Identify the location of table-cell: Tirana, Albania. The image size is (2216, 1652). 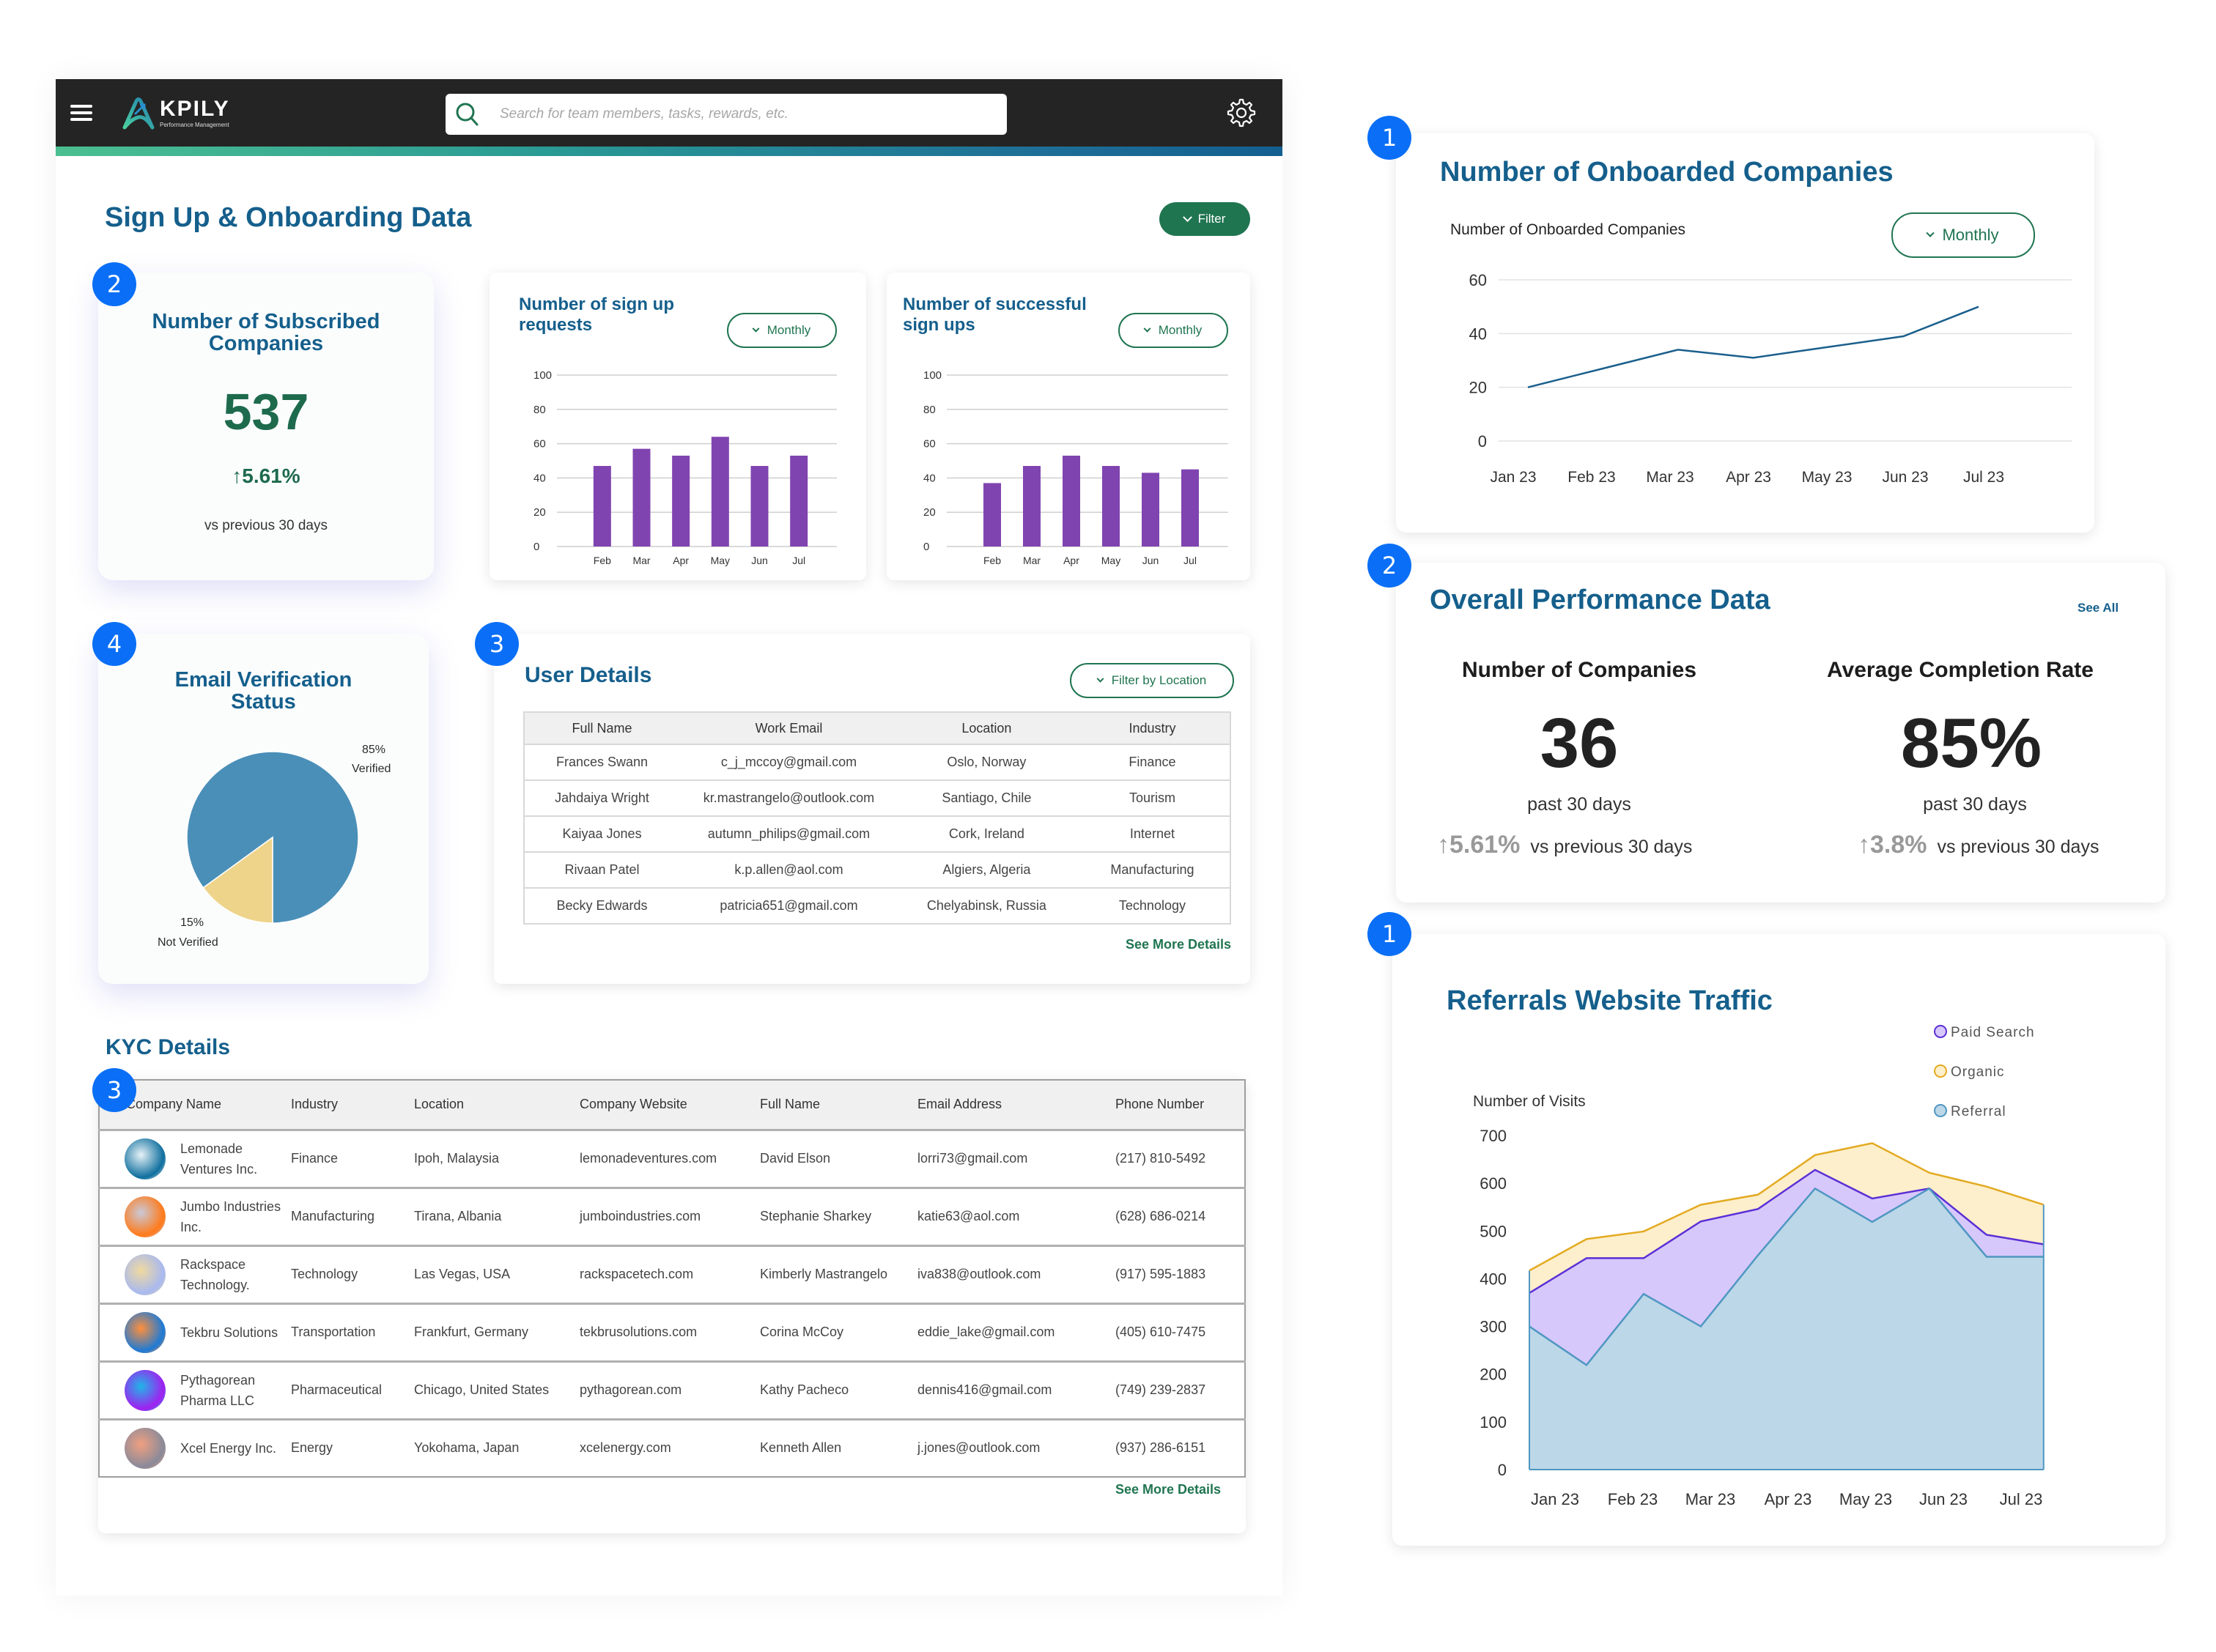
(497, 1215).